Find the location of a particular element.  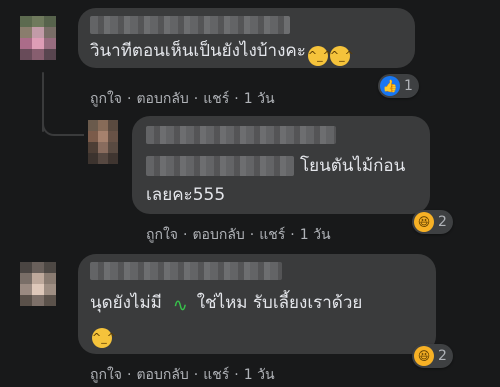

reaction-summary: 👍 1 is located at coordinates (398, 86).